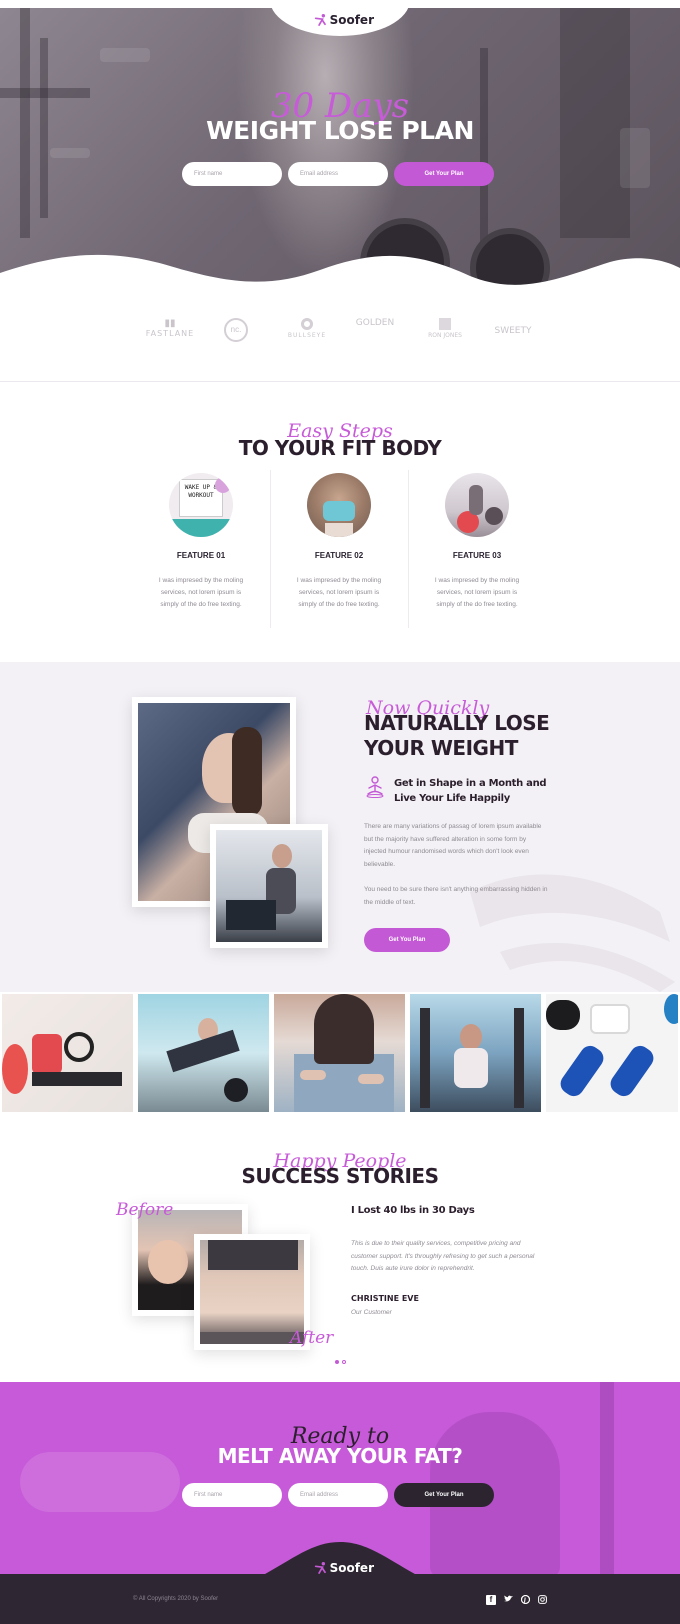  Describe the element at coordinates (572, 933) in the screenshot. I see `measuring-tape-decoration` at that location.